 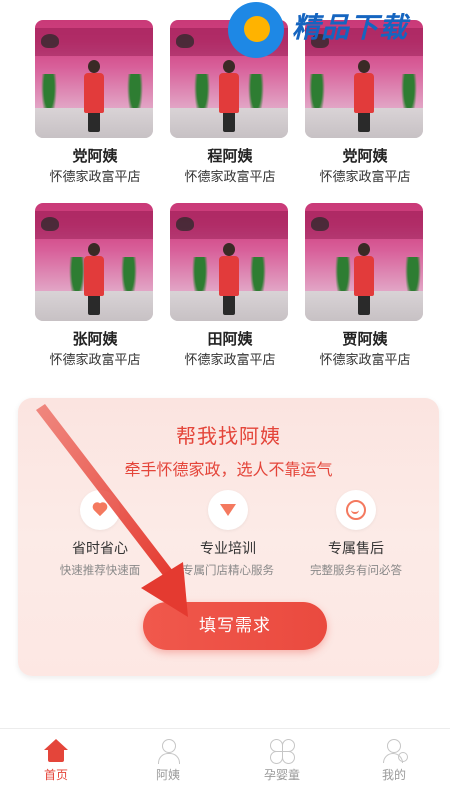 What do you see at coordinates (228, 510) in the screenshot?
I see `diamond-icon` at bounding box center [228, 510].